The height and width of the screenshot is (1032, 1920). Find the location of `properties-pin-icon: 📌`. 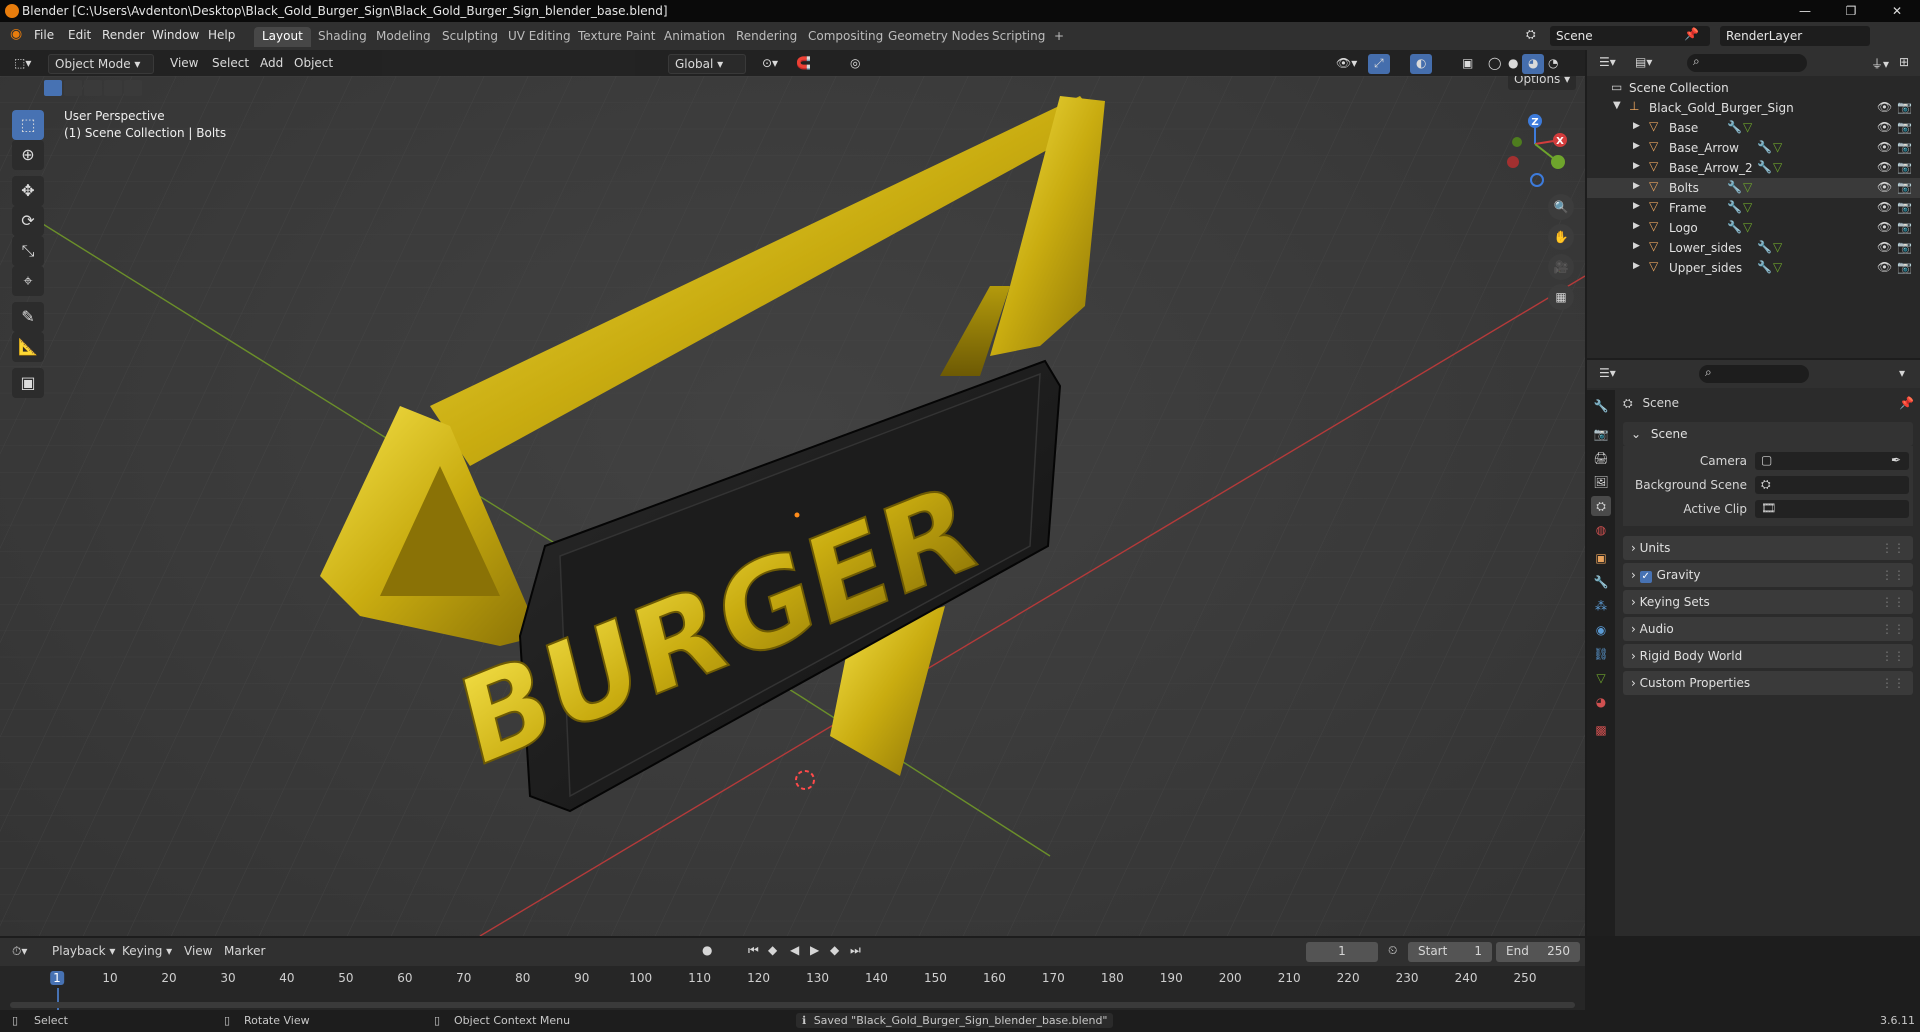

properties-pin-icon: 📌 is located at coordinates (1906, 403).